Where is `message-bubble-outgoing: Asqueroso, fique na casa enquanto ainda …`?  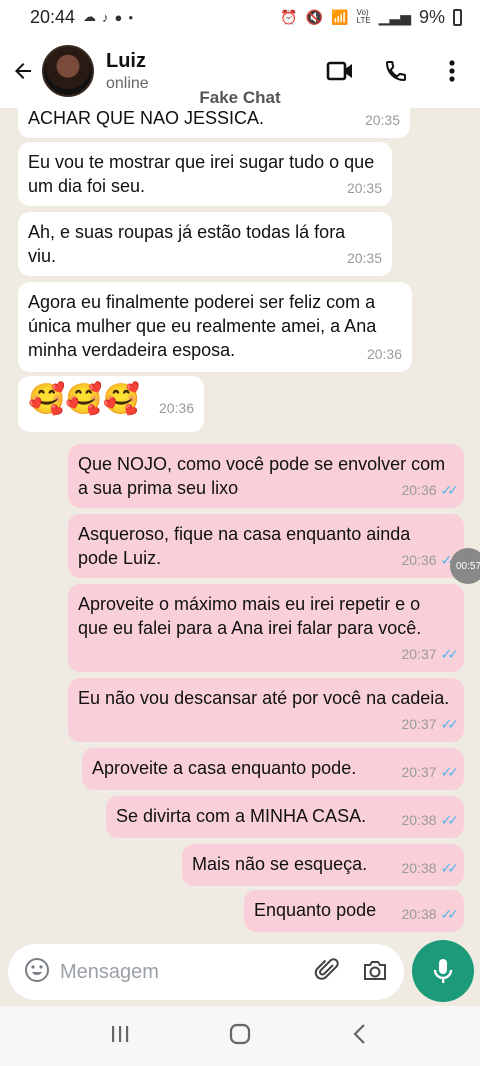 message-bubble-outgoing: Asqueroso, fique na casa enquanto ainda … is located at coordinates (266, 546).